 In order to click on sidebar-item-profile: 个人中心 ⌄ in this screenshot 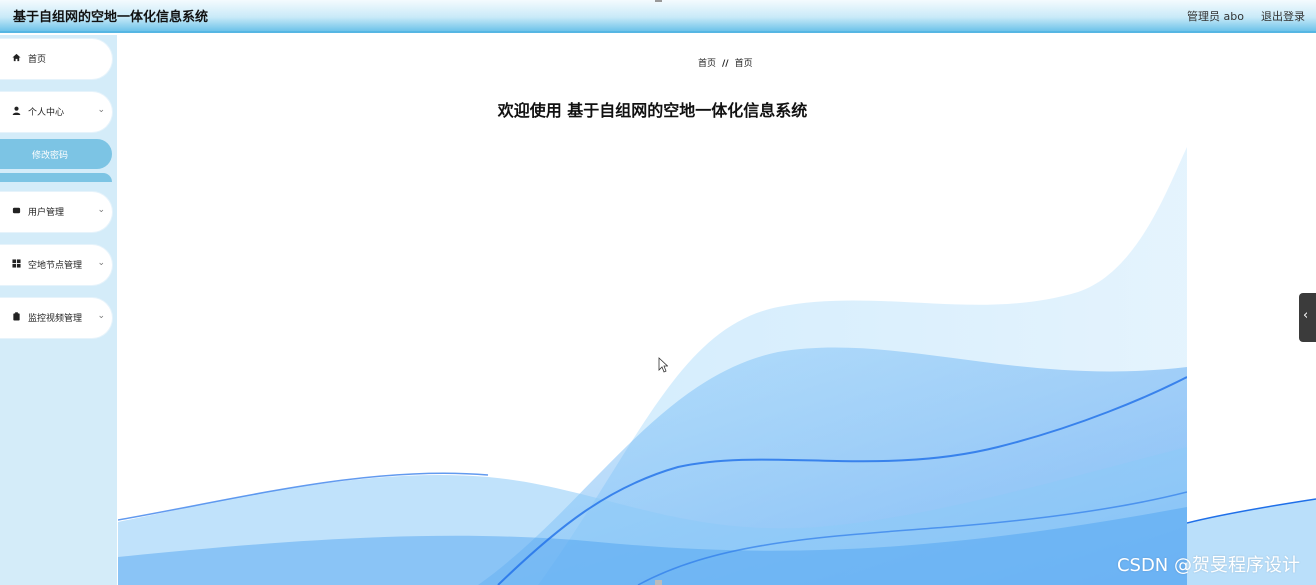, I will do `click(56, 112)`.